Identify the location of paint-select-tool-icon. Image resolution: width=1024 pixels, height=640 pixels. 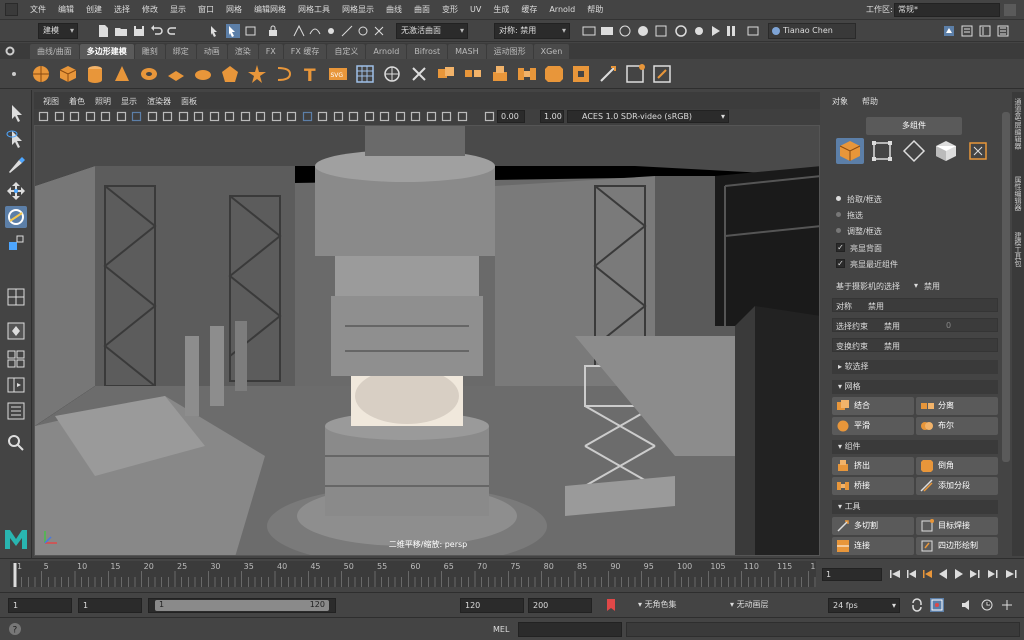
(16, 165).